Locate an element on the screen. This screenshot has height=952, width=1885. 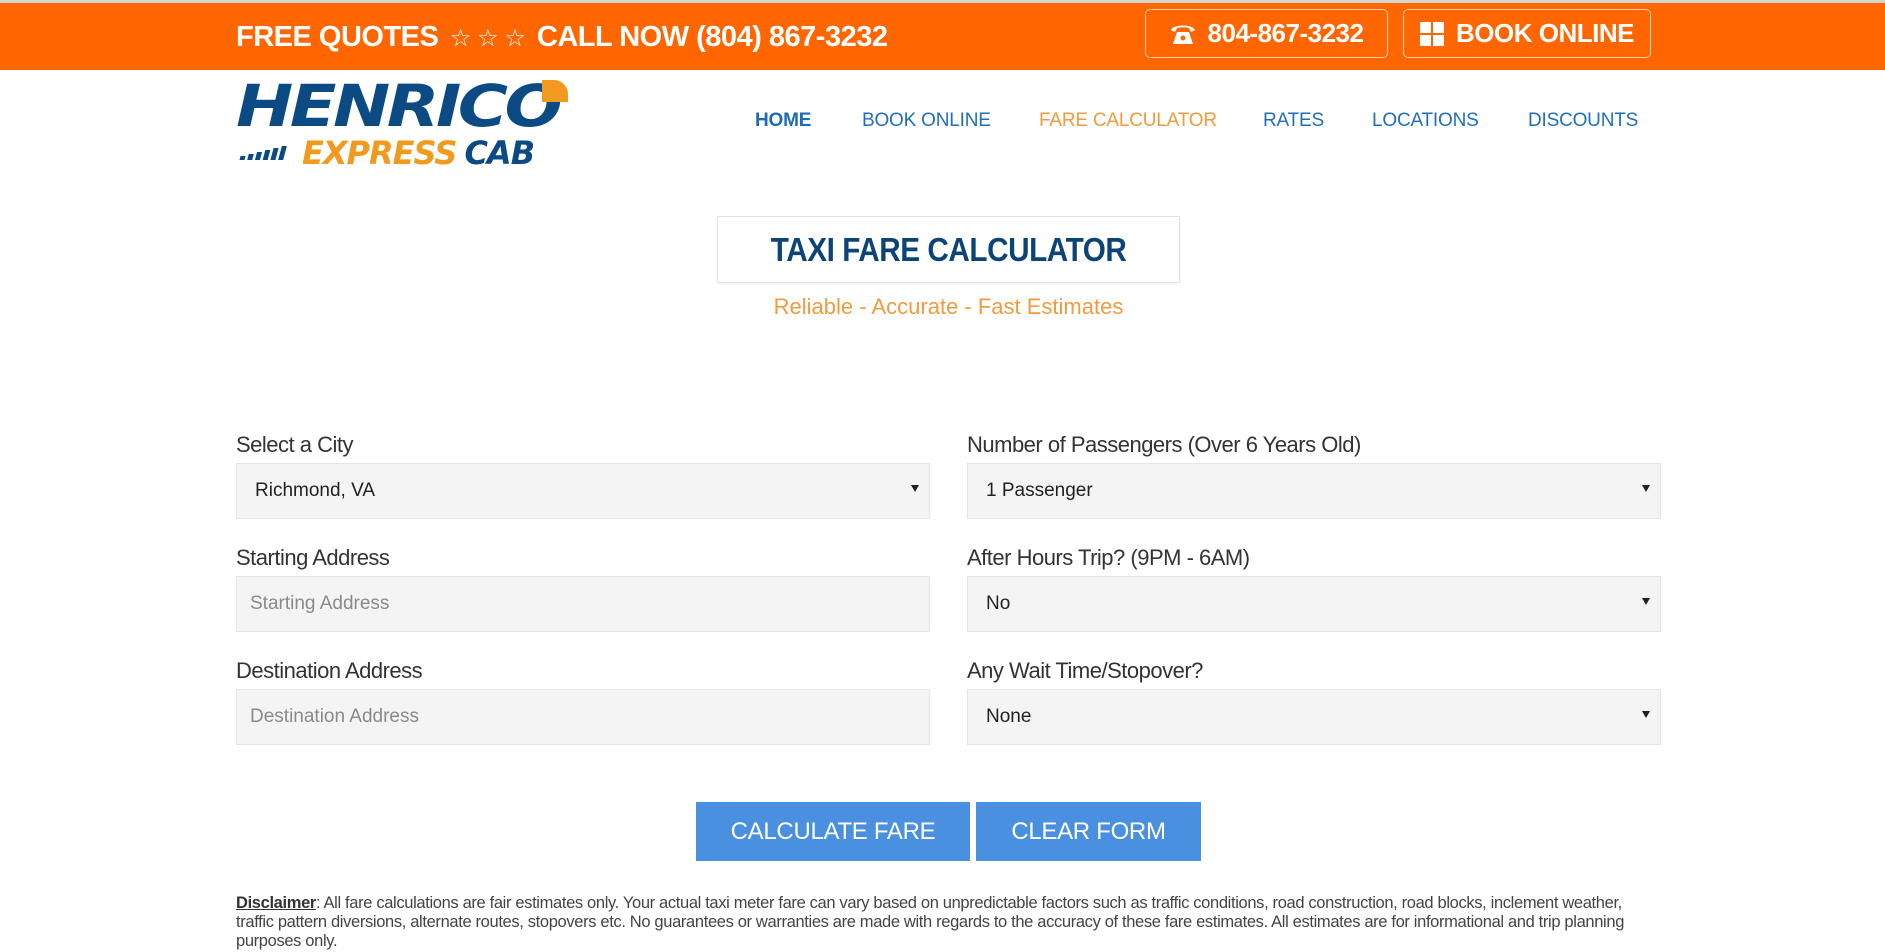
starting-address-field is located at coordinates (583, 604).